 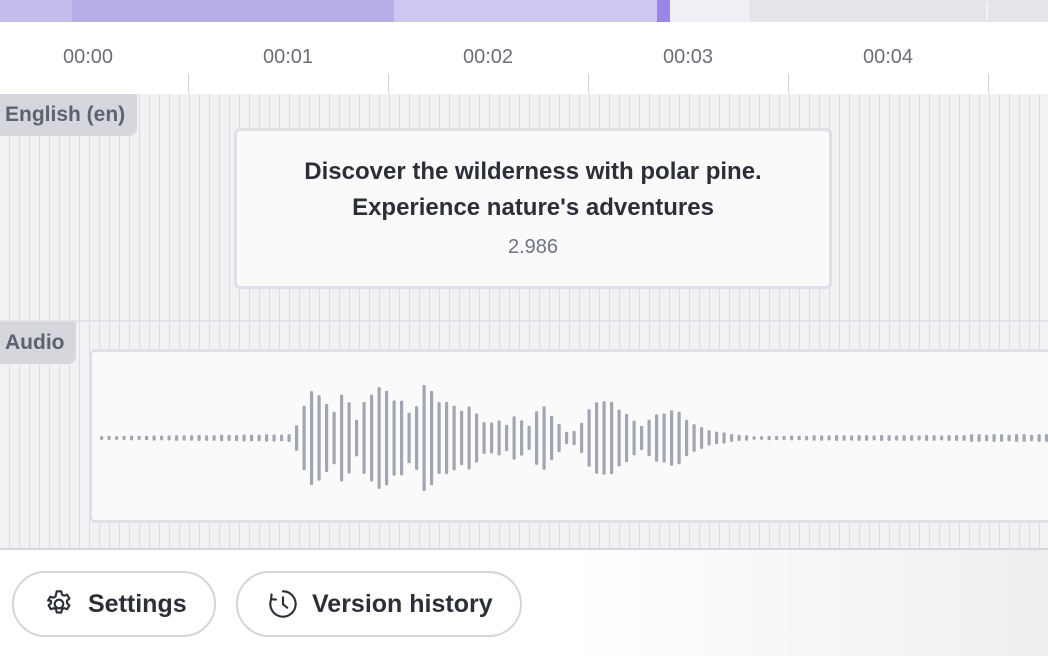 I want to click on ruler-label: 00:02, so click(x=488, y=57).